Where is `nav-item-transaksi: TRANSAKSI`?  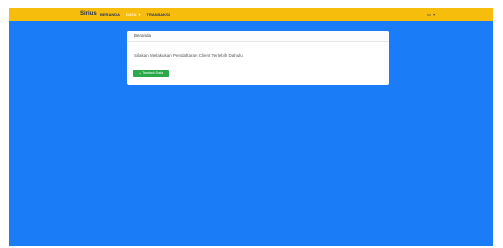 nav-item-transaksi: TRANSAKSI is located at coordinates (158, 14).